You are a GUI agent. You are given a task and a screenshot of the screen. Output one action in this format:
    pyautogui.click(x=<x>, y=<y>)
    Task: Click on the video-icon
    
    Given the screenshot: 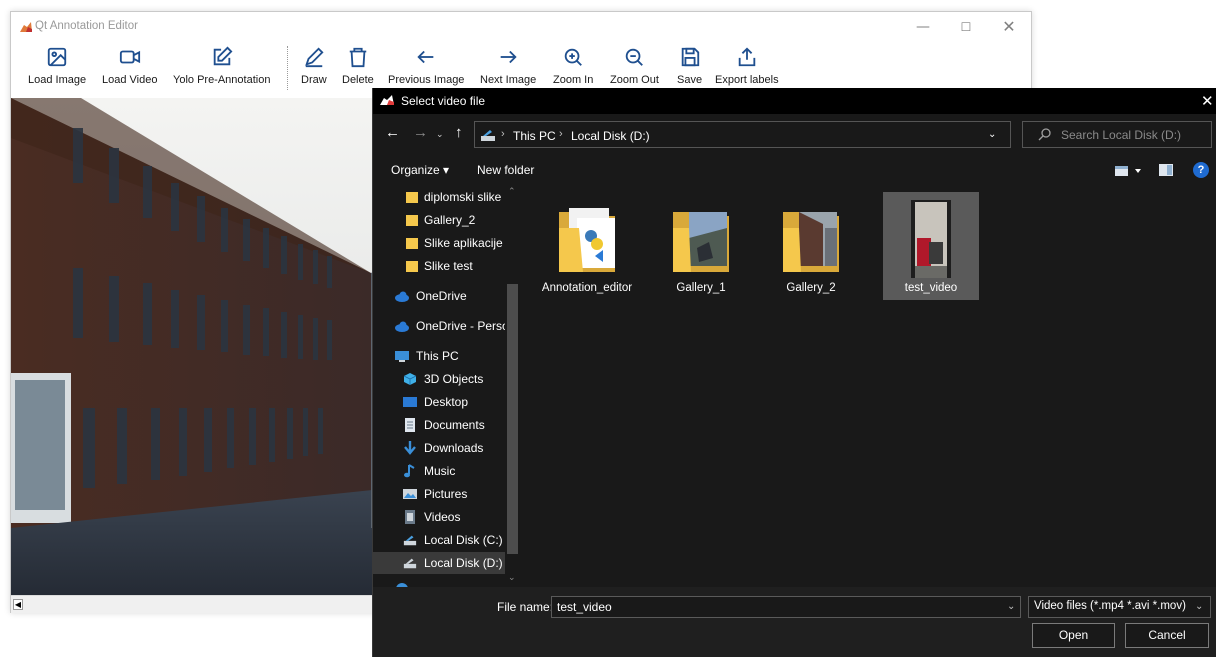 What is the action you would take?
    pyautogui.click(x=410, y=517)
    